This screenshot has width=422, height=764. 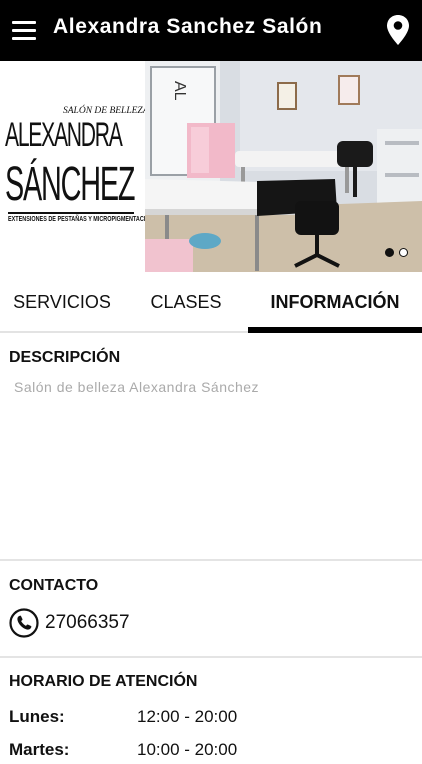 I want to click on svg-text: AL, so click(x=179, y=91).